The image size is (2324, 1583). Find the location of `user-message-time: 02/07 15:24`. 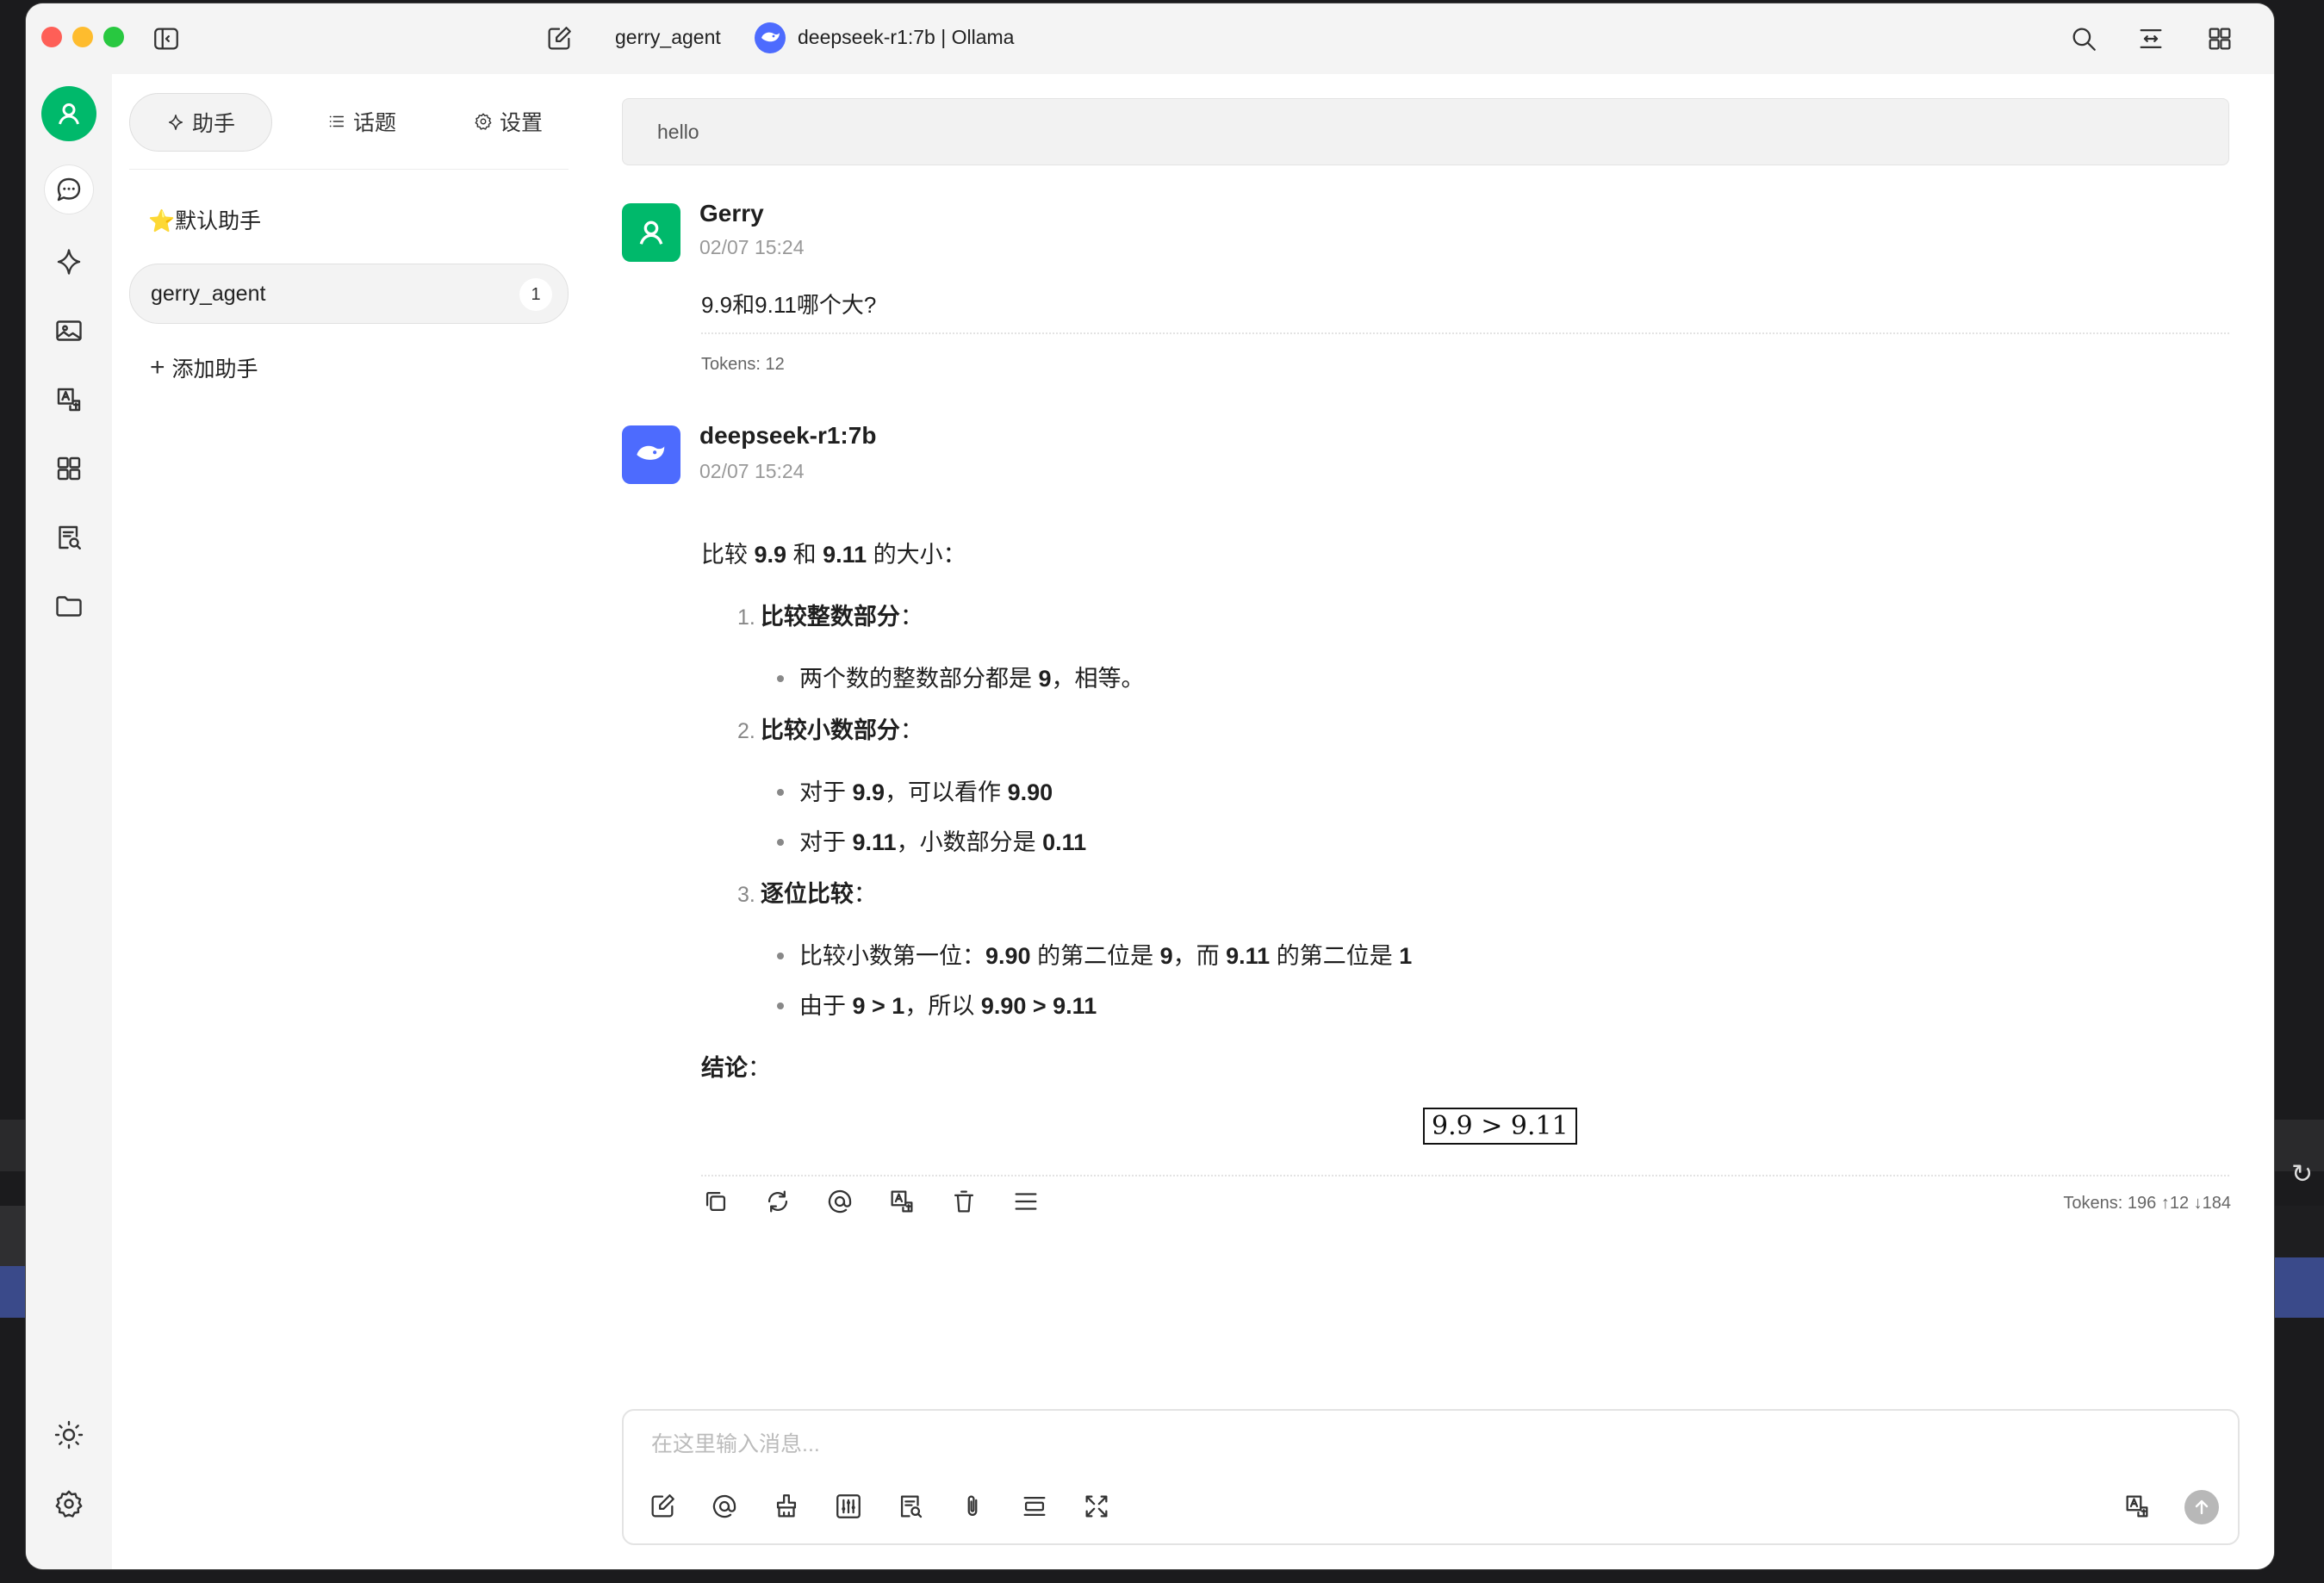

user-message-time: 02/07 15:24 is located at coordinates (752, 247).